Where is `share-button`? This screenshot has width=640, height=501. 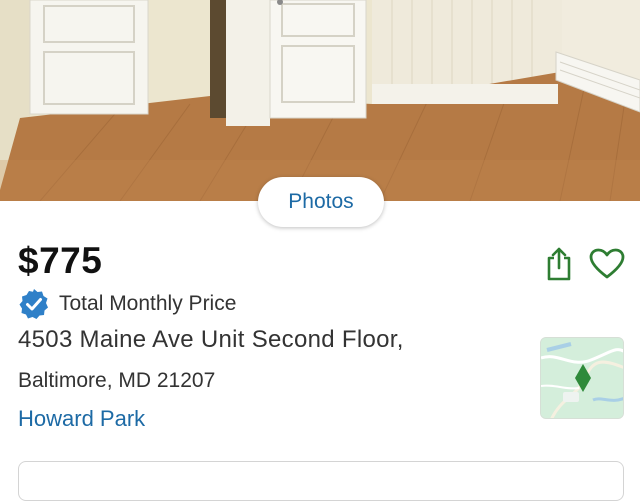
share-button is located at coordinates (559, 264).